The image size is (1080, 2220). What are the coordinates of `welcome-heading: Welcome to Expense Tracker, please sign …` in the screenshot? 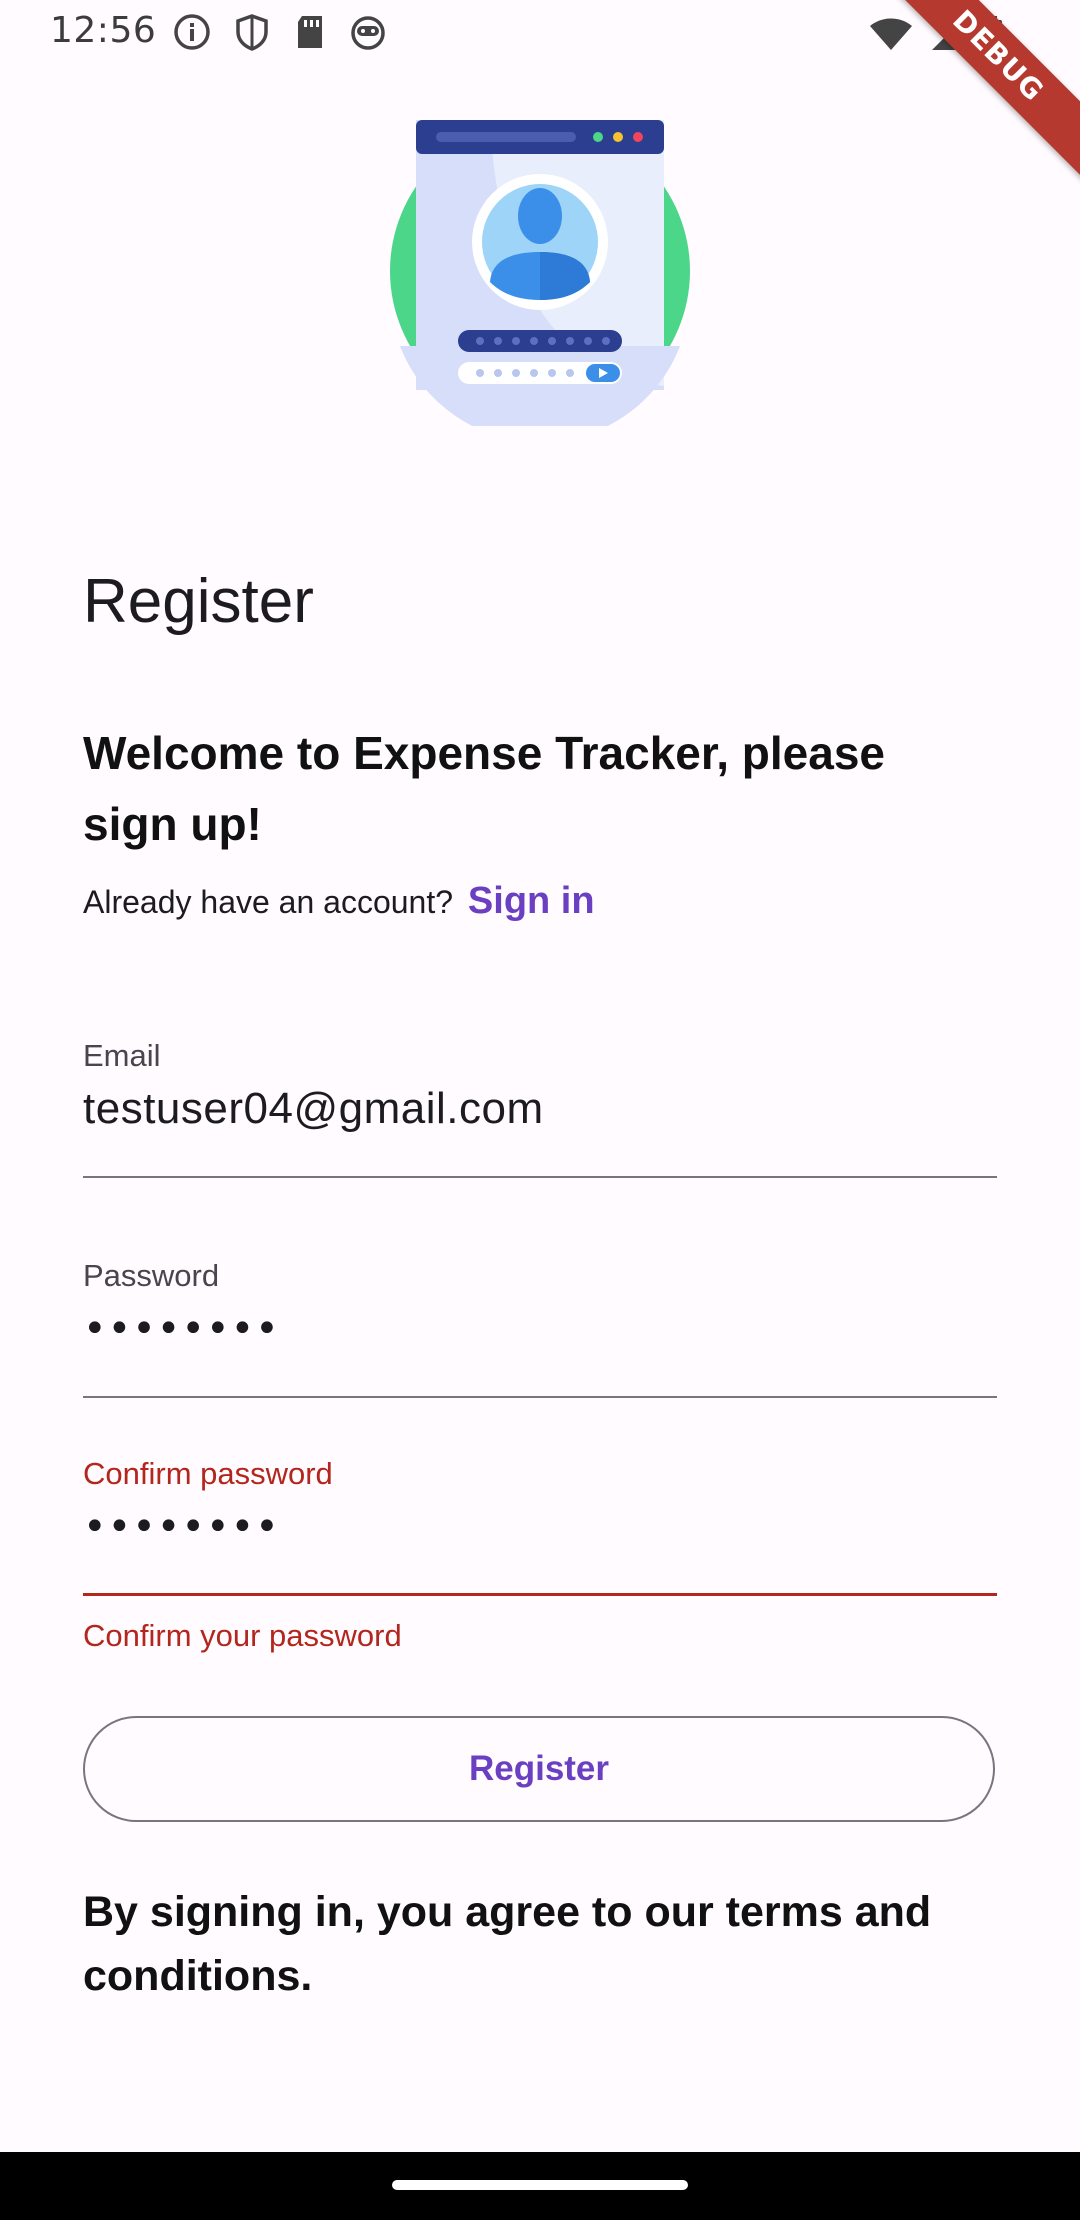 It's located at (484, 788).